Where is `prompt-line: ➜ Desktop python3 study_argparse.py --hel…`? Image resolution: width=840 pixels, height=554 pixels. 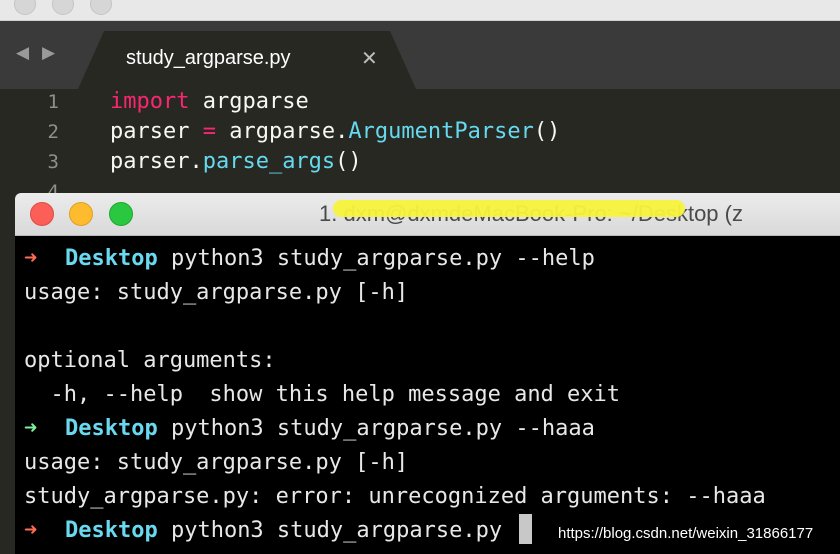 prompt-line: ➜ Desktop python3 study_argparse.py --hel… is located at coordinates (432, 259).